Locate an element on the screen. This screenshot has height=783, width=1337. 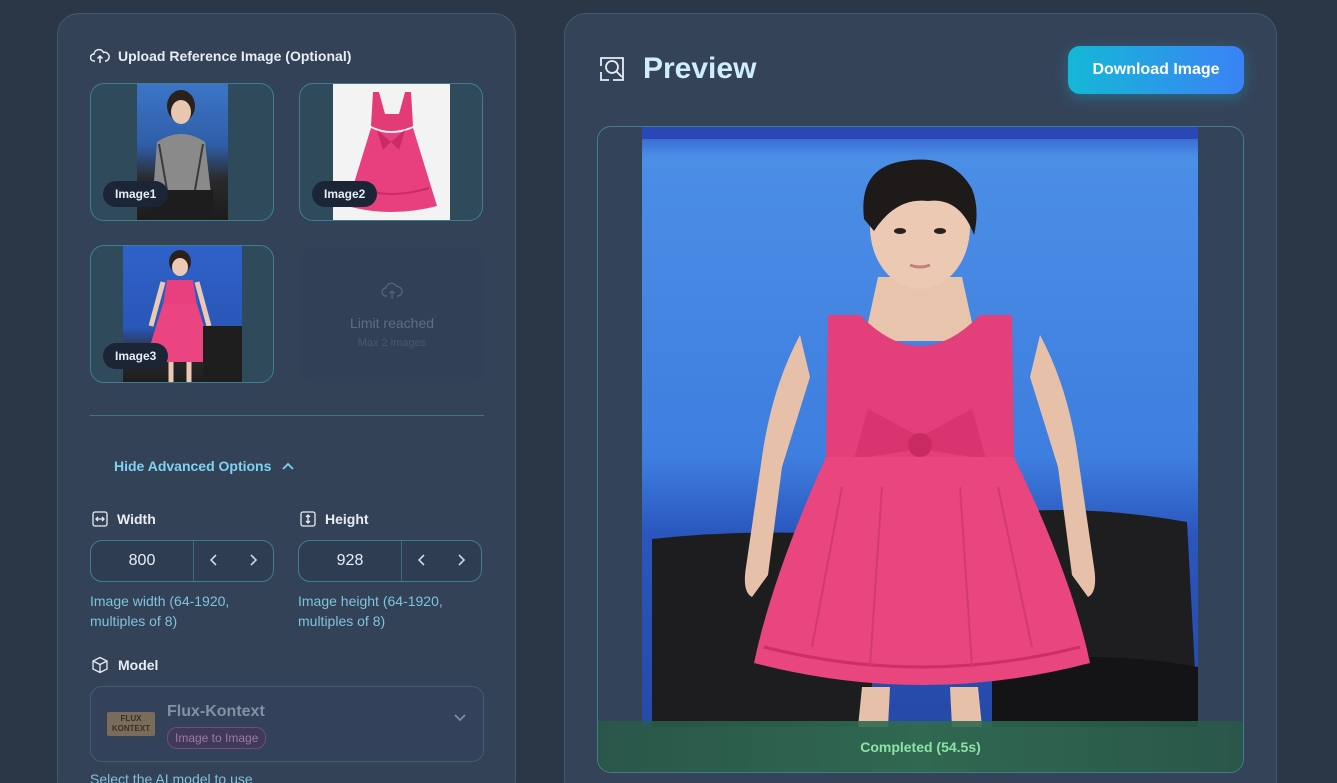
width-increment-button is located at coordinates (254, 561).